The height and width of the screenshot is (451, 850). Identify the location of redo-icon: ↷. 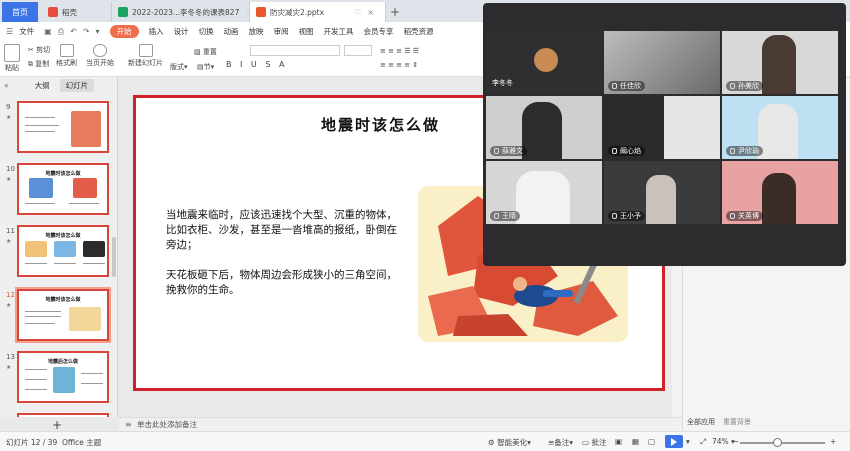
(86, 31).